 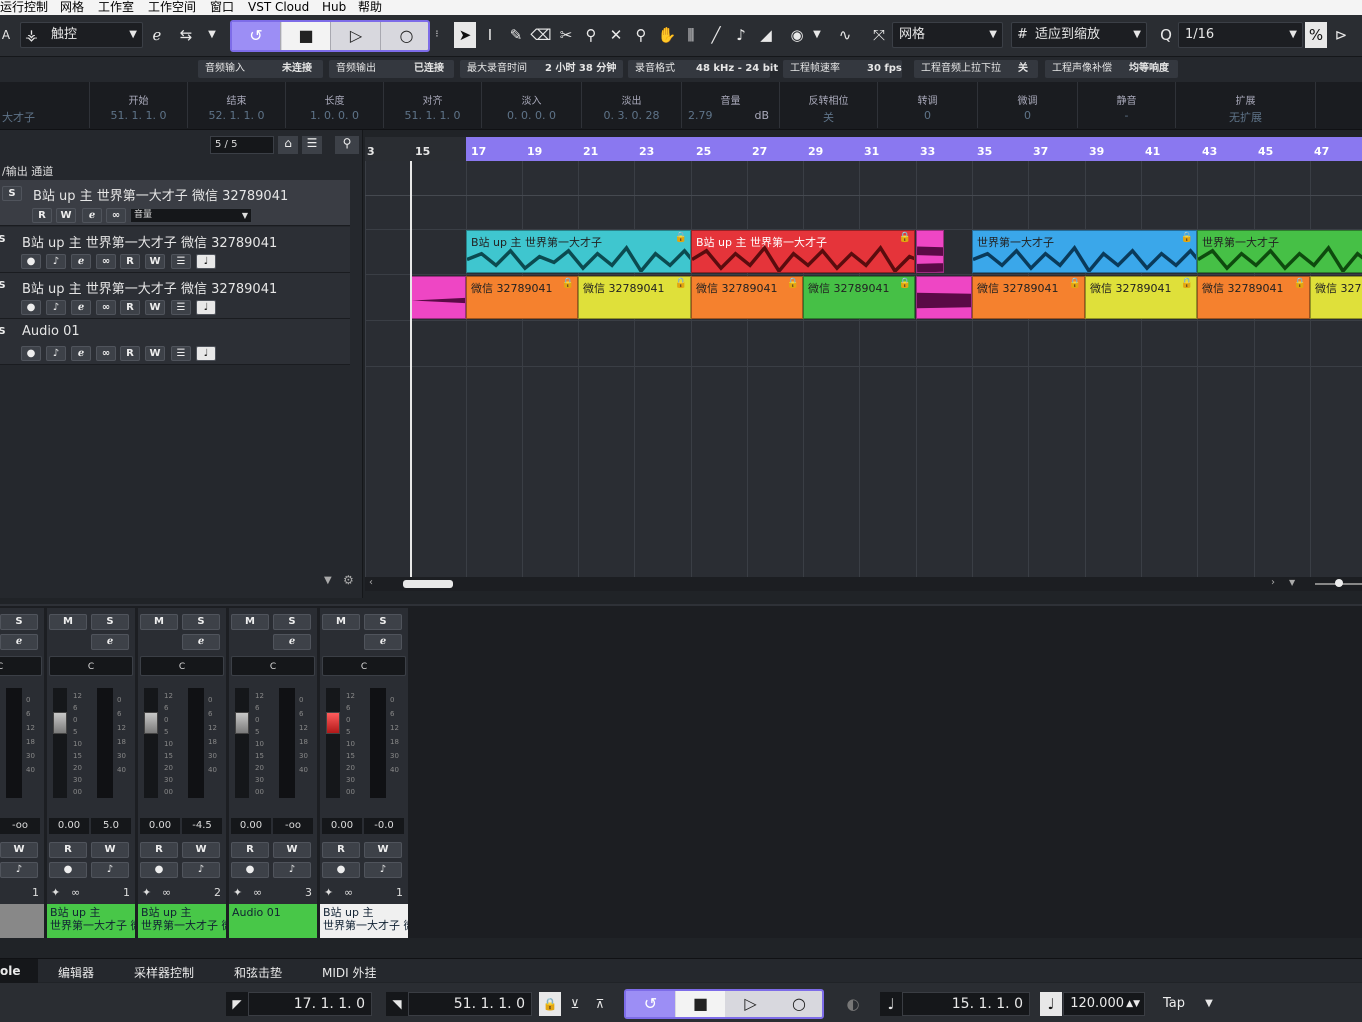 I want to click on tab-chord-pads: 和弦击垫, so click(x=258, y=972).